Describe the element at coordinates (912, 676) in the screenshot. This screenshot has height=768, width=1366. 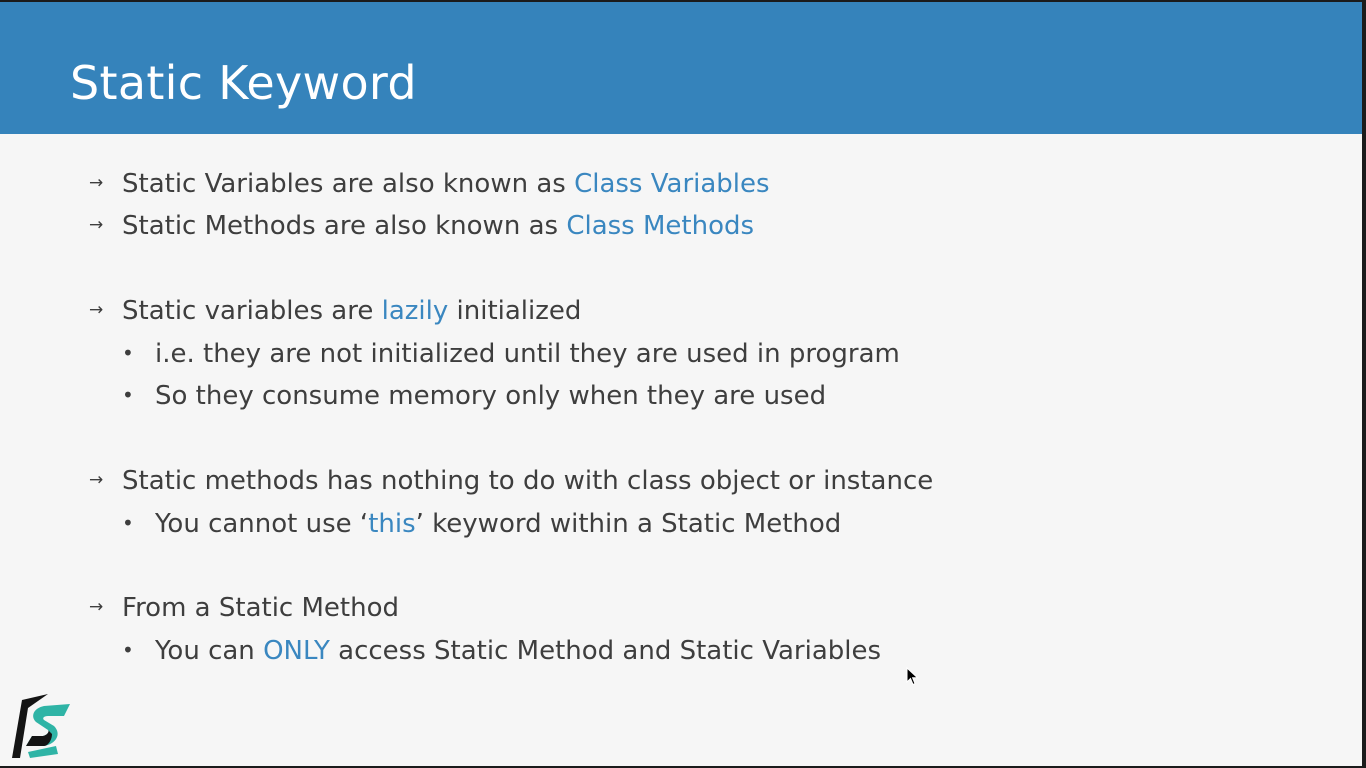
I see `mouse-pointer-icon` at that location.